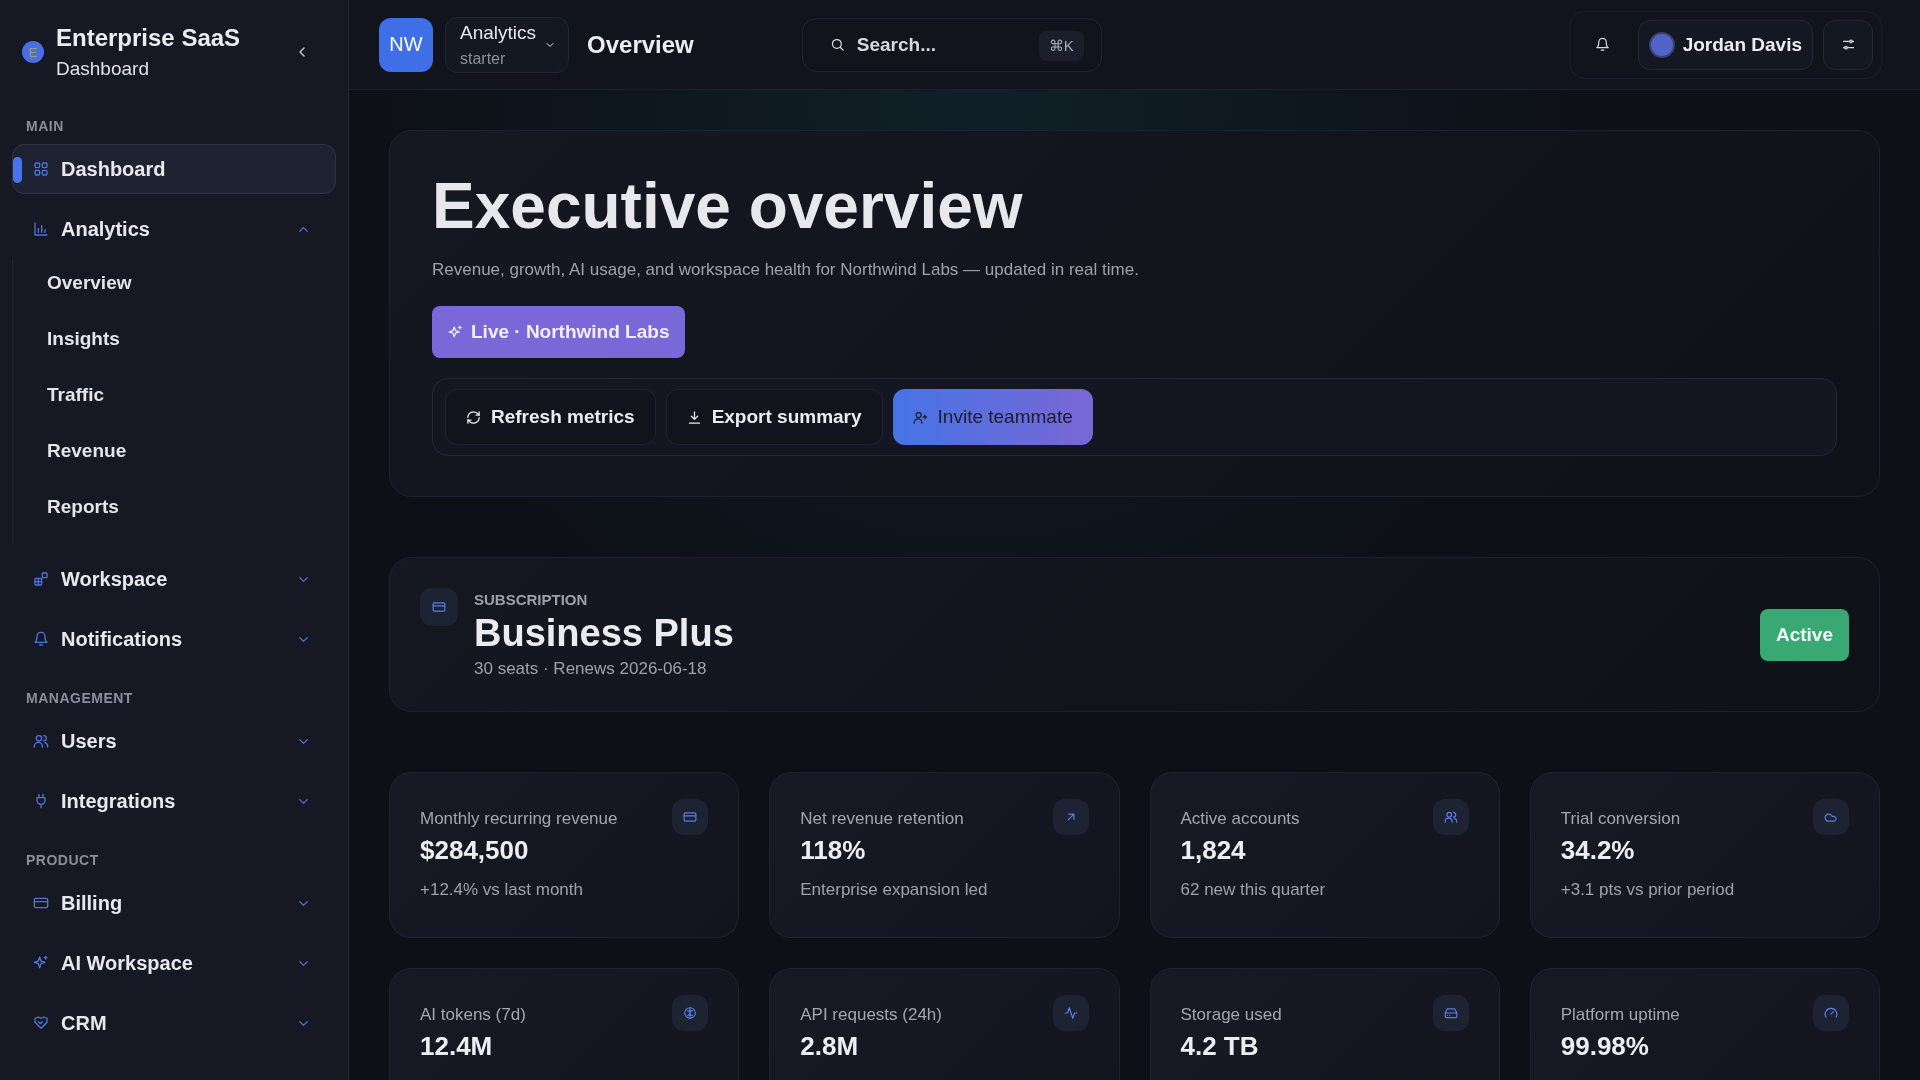 The width and height of the screenshot is (1920, 1080). I want to click on action-button: Refresh metrics, so click(550, 417).